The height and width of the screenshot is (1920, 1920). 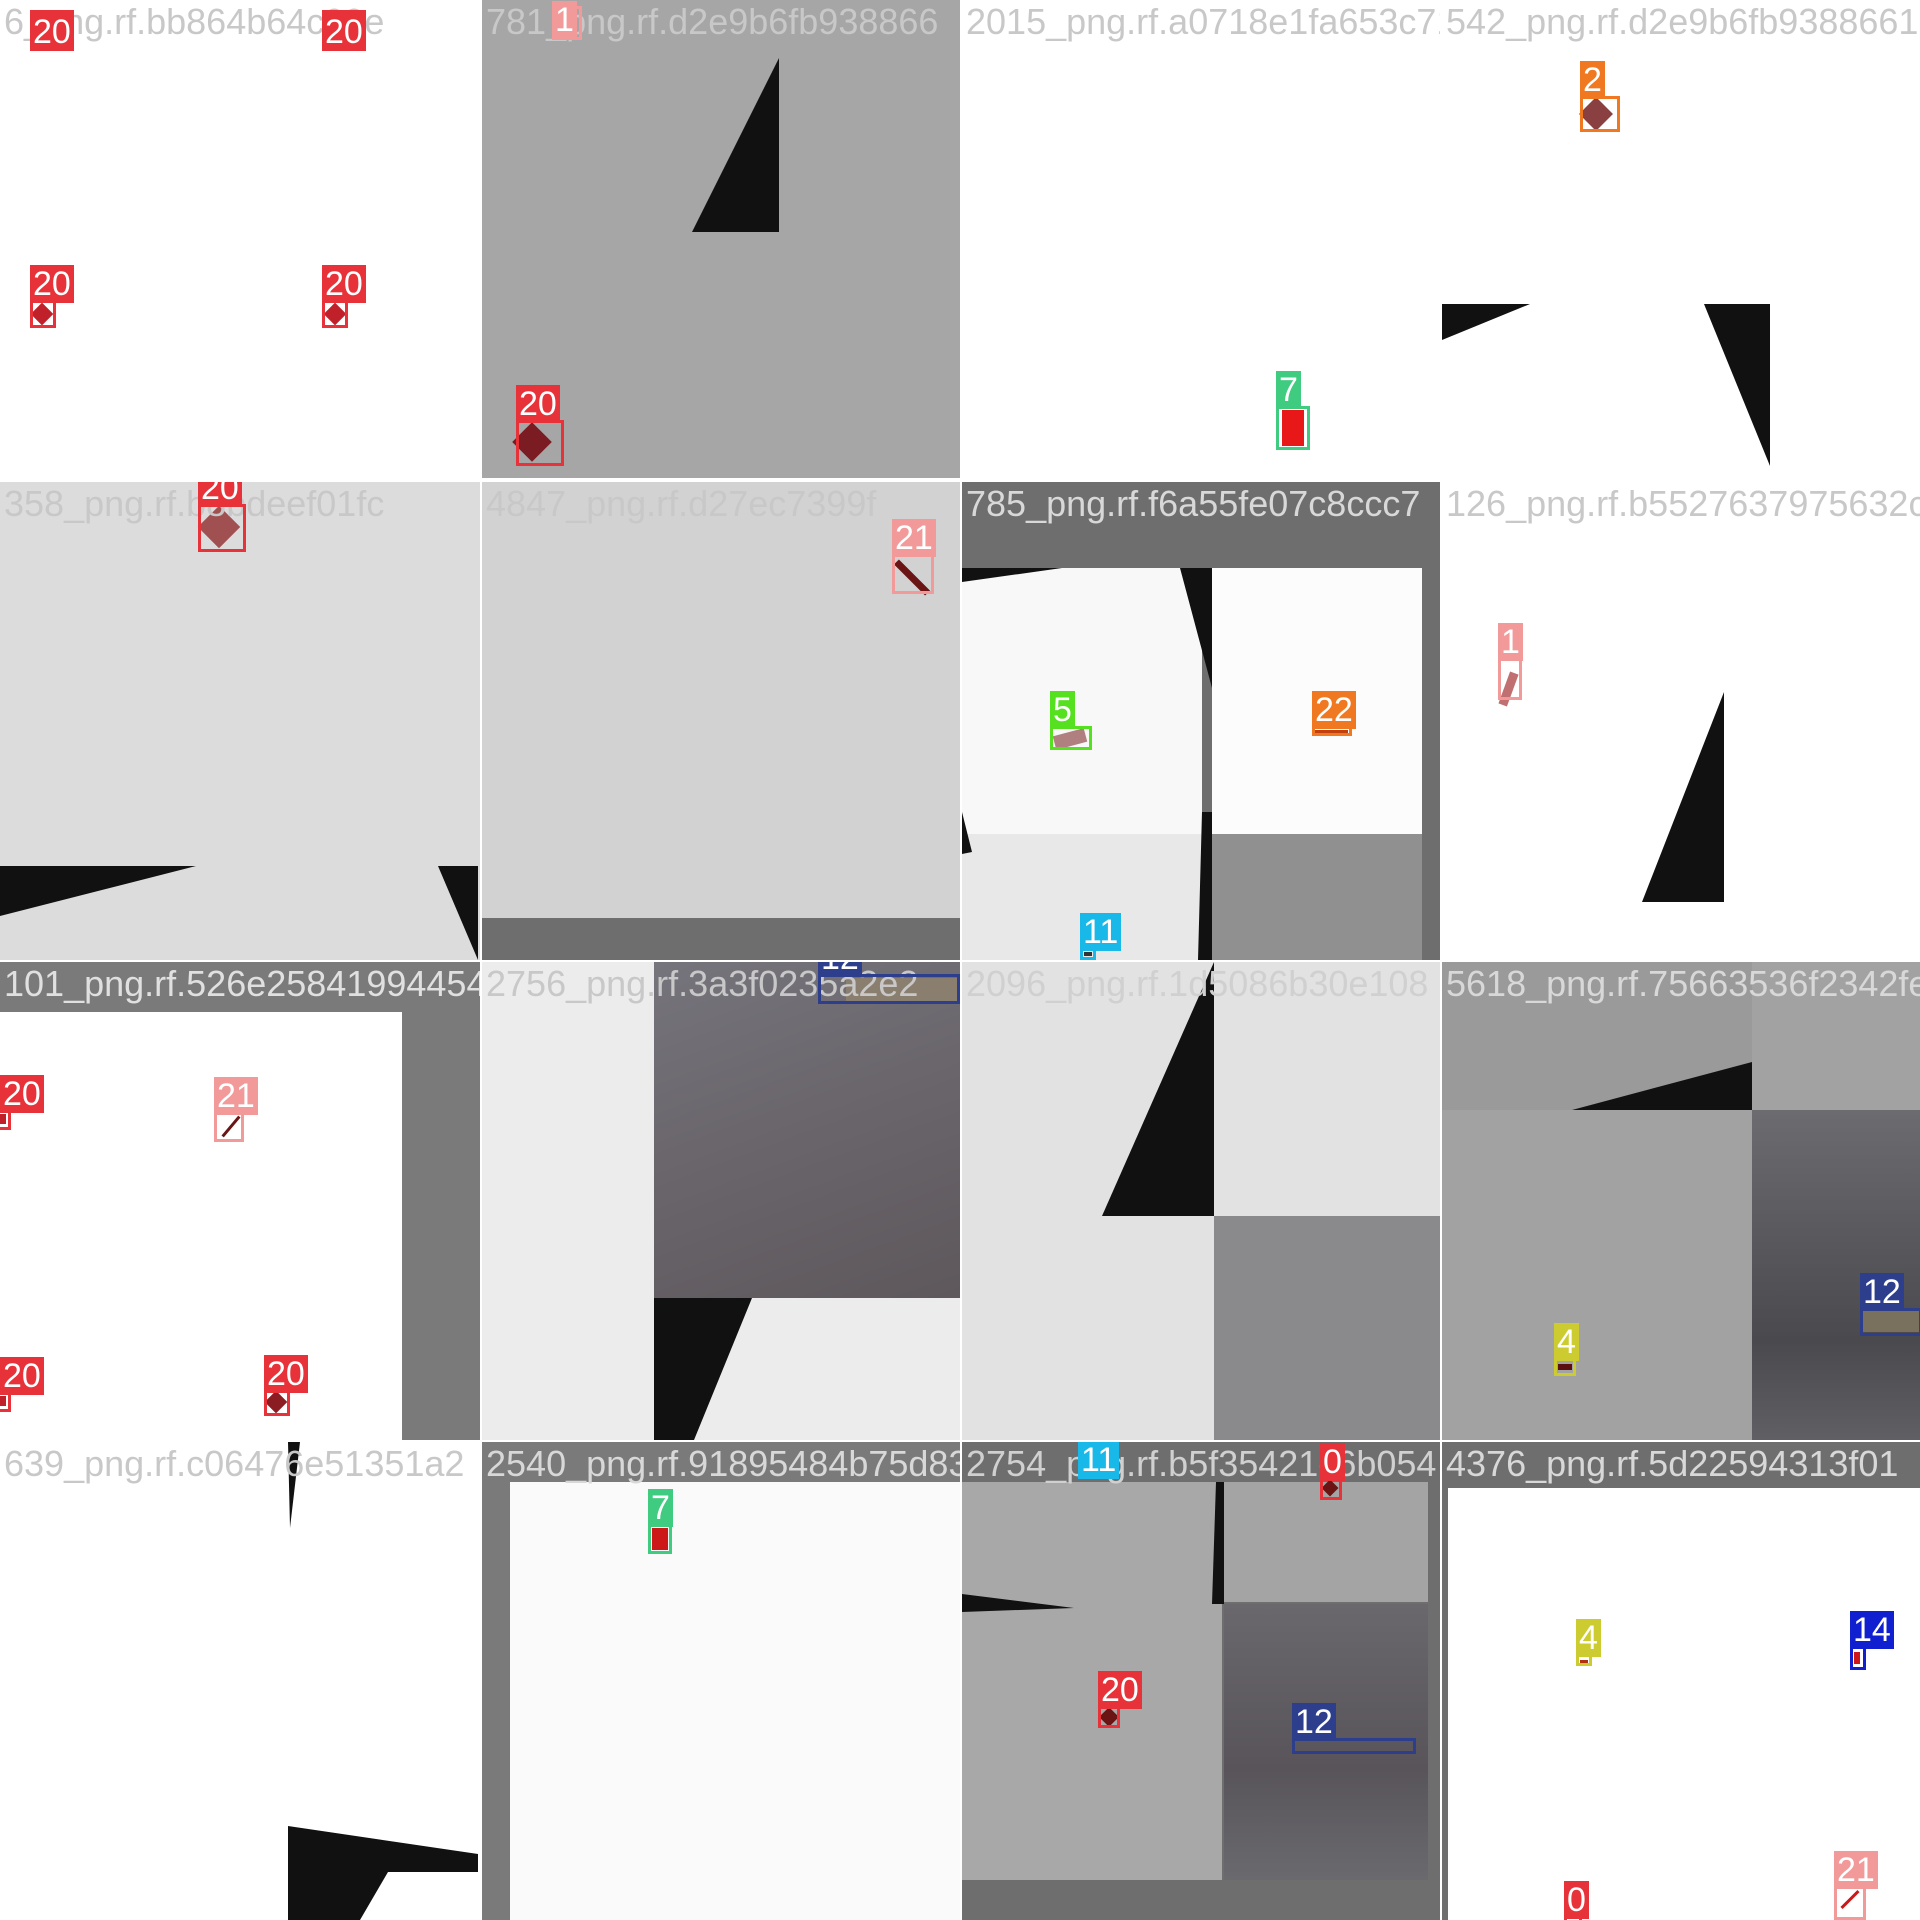 What do you see at coordinates (1062, 710) in the screenshot?
I see `detection-label: 5` at bounding box center [1062, 710].